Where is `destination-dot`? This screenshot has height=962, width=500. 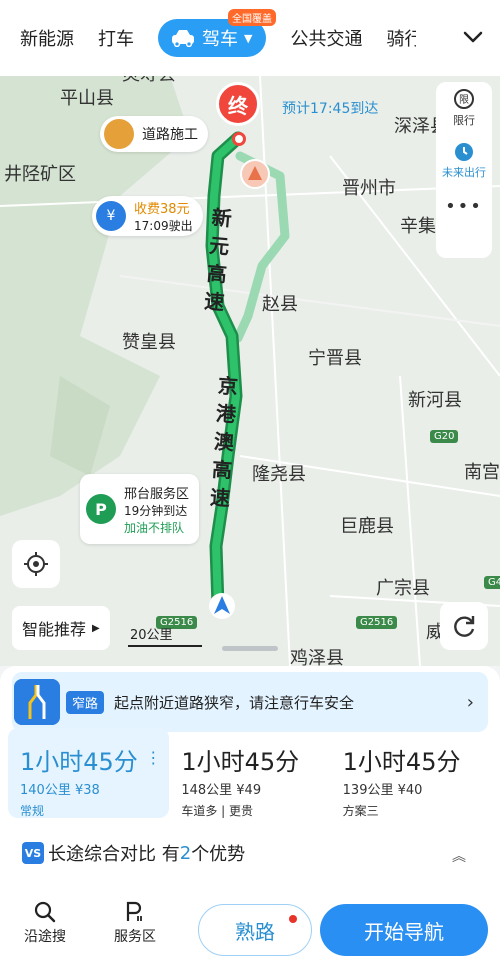 destination-dot is located at coordinates (239, 139).